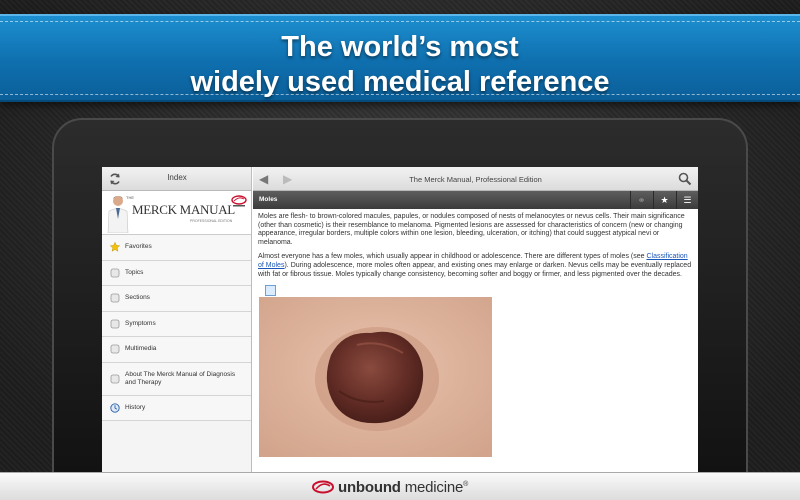  Describe the element at coordinates (115, 408) in the screenshot. I see `history-icon` at that location.